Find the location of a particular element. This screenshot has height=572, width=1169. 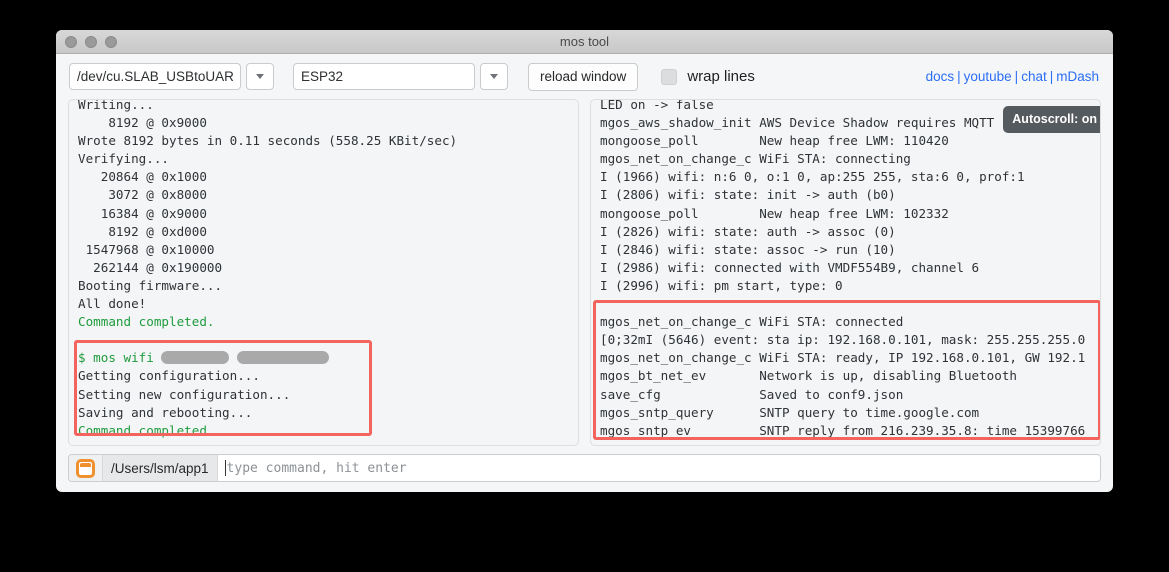

console-line: 20864 @ 0x1000 is located at coordinates (142, 177).